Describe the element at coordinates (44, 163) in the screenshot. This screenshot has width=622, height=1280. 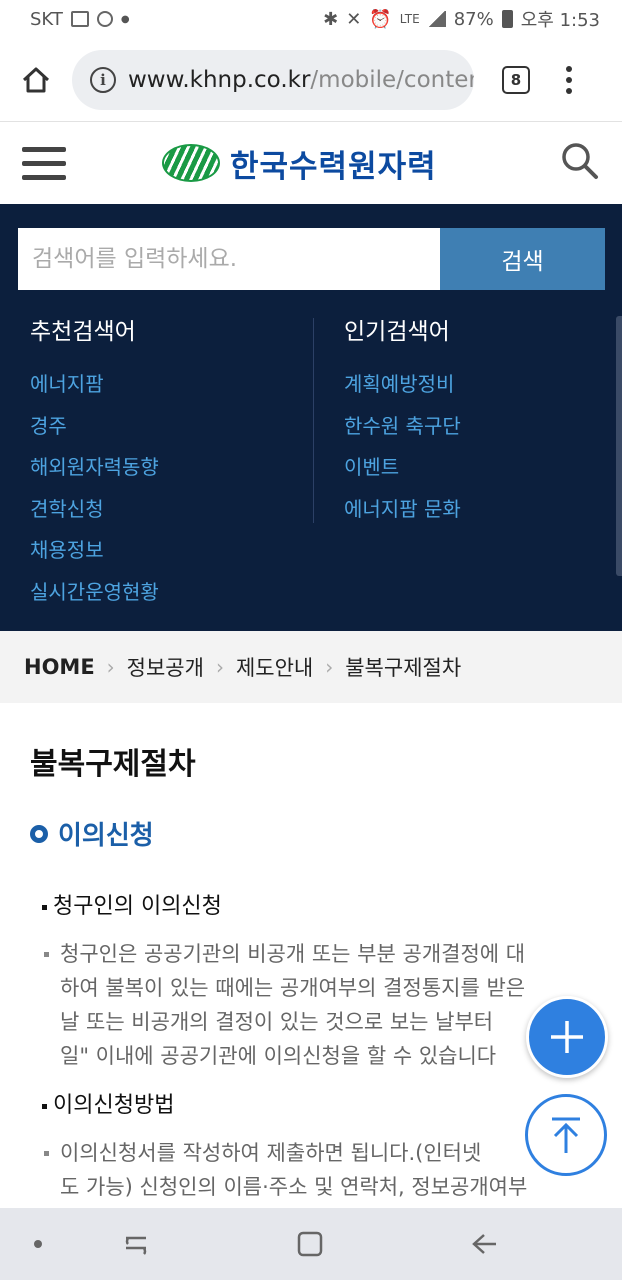
I see `hamburger-menu-icon` at that location.